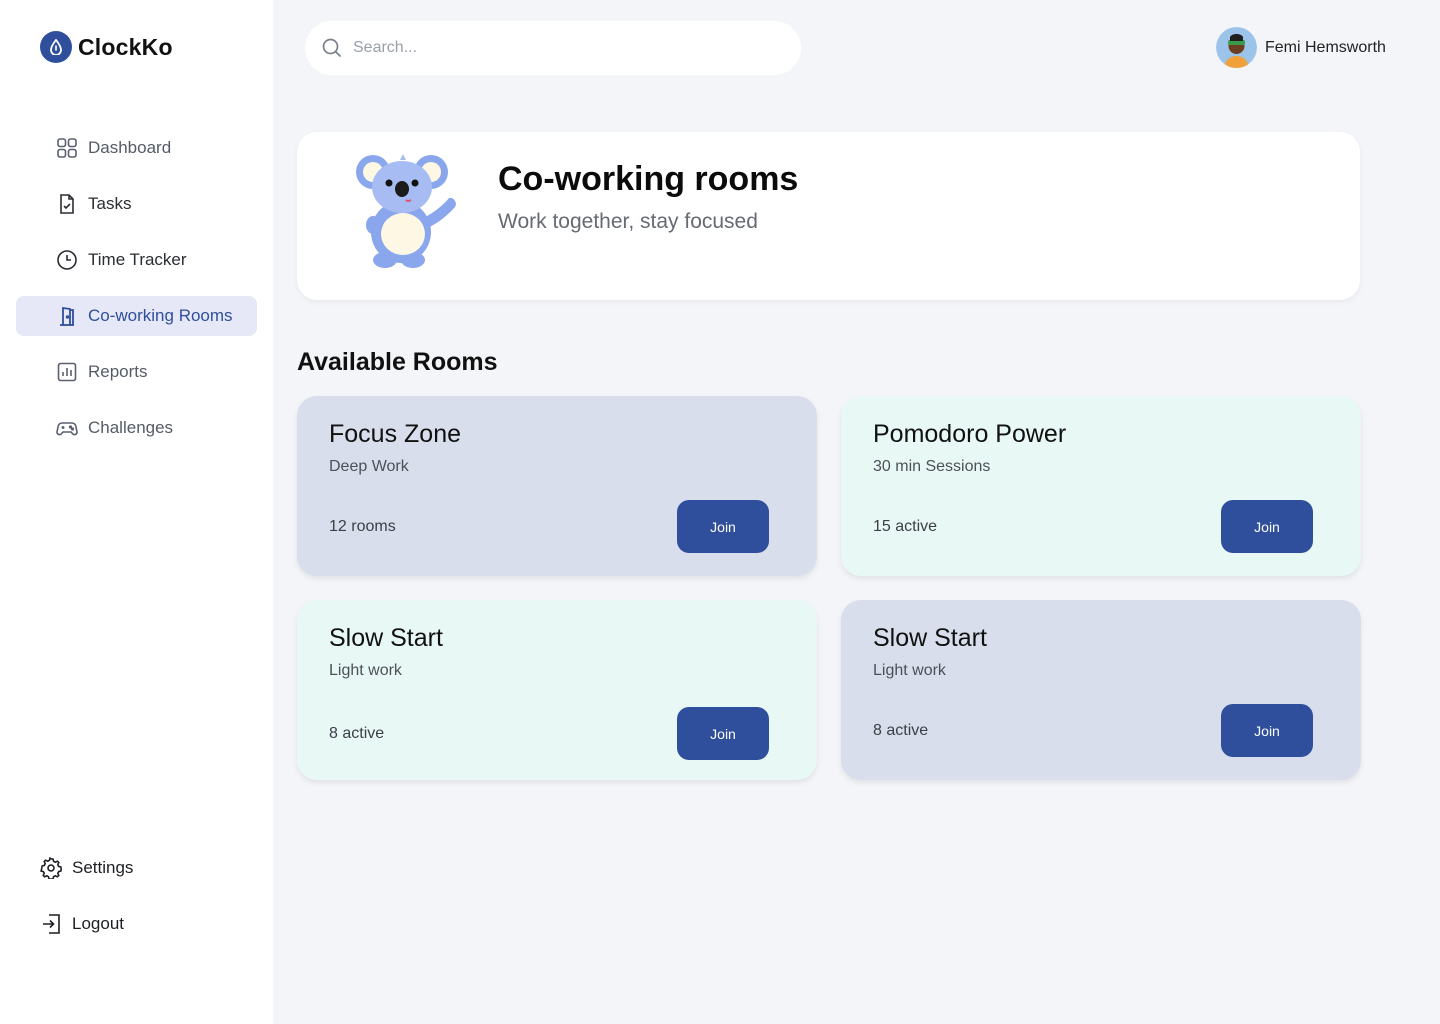  I want to click on settings-link: Settings, so click(86, 868).